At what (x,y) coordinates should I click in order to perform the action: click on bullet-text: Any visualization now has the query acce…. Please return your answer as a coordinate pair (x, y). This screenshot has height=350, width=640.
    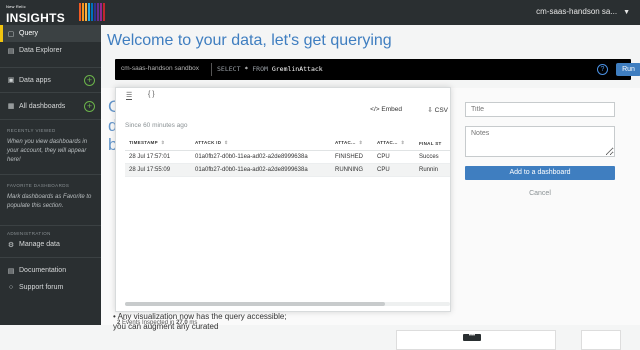
    Looking at the image, I should click on (200, 321).